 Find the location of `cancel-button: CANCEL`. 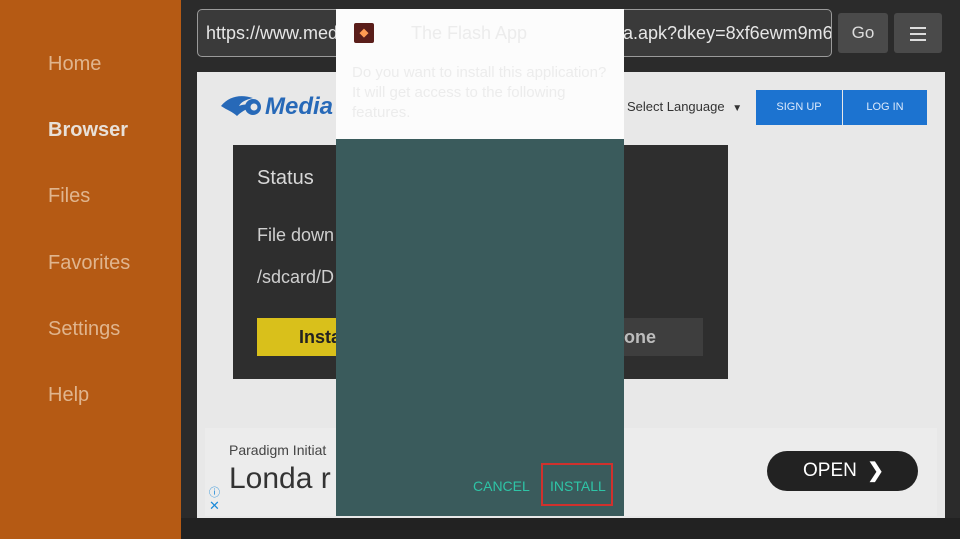

cancel-button: CANCEL is located at coordinates (501, 486).